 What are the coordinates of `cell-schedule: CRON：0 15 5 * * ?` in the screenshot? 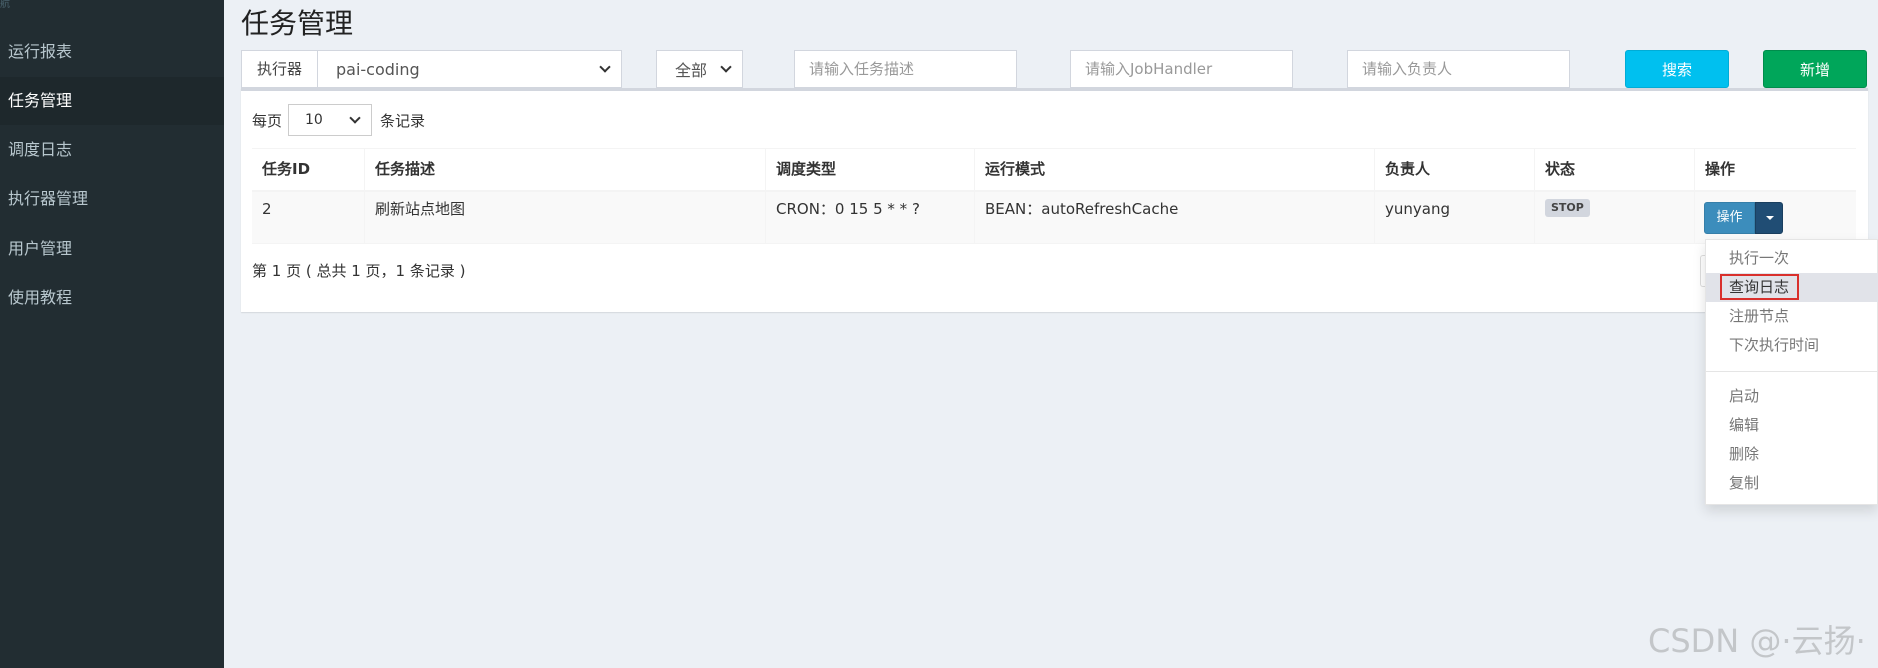 It's located at (869, 217).